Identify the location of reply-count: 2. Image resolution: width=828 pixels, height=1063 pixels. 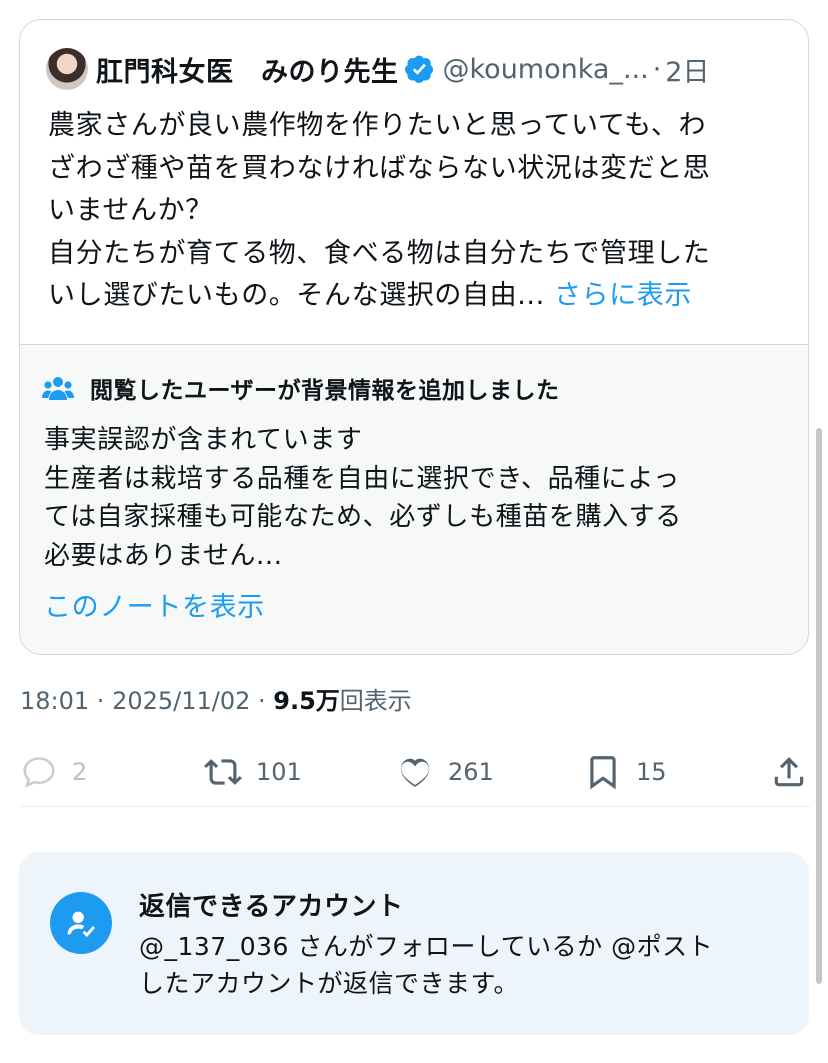
(80, 772).